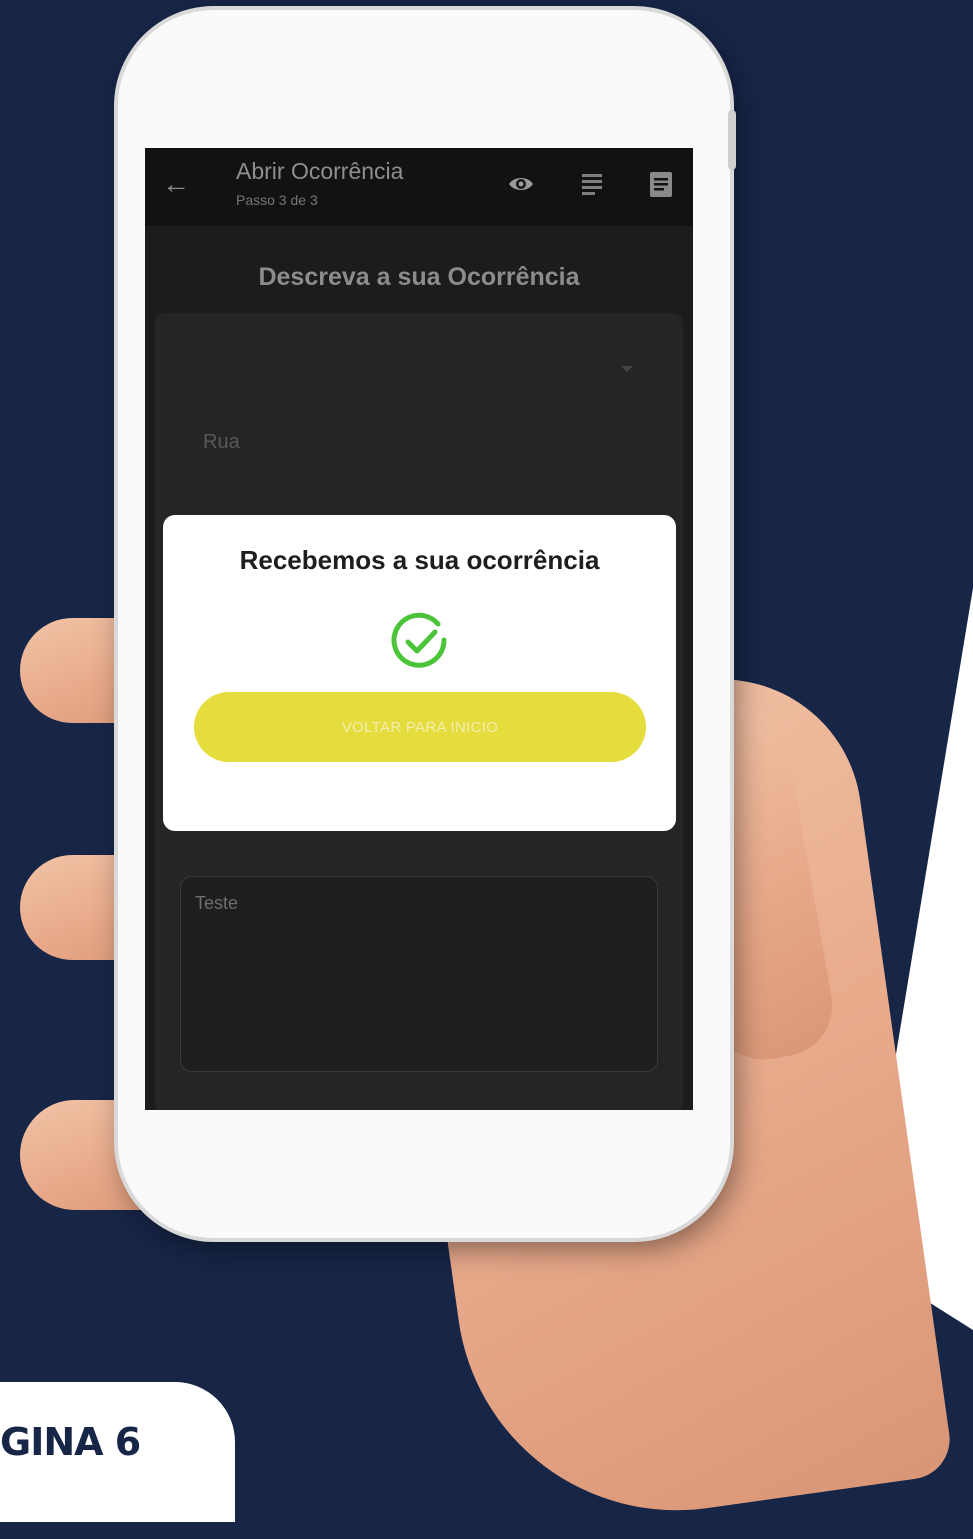 Image resolution: width=973 pixels, height=1539 pixels. I want to click on app-bar: ← Abrir Ocorrência Passo 3 de 3, so click(419, 187).